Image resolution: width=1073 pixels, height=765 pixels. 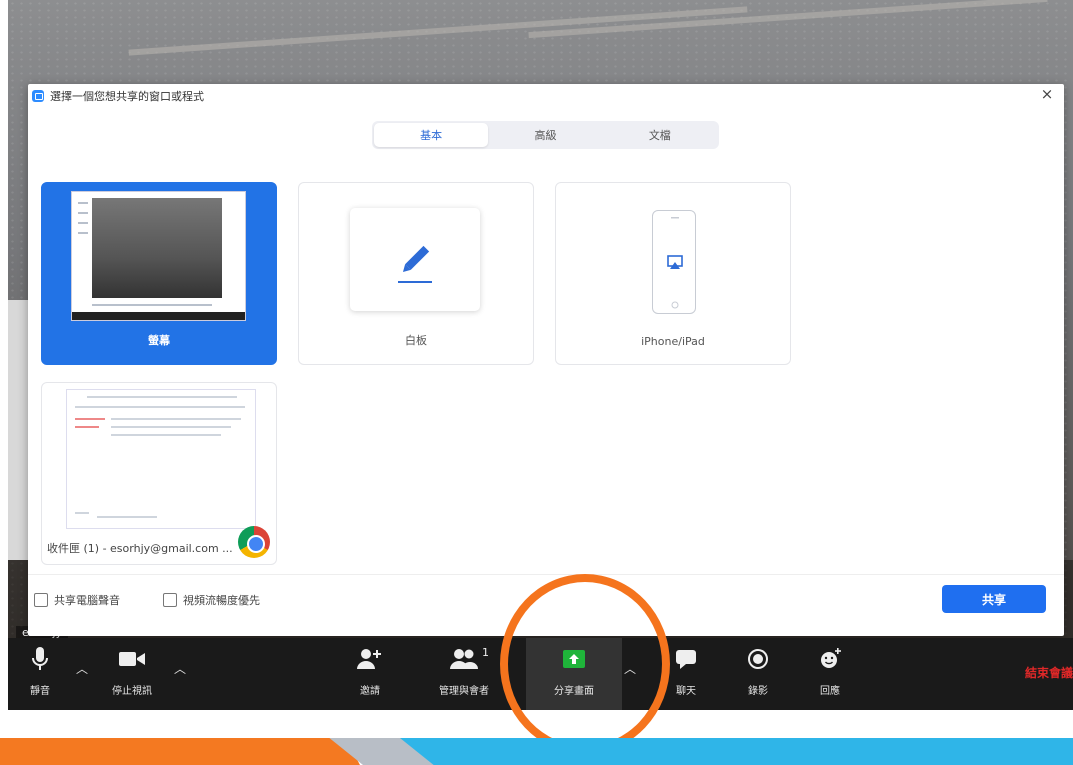 I want to click on video-camera-icon, so click(x=132, y=659).